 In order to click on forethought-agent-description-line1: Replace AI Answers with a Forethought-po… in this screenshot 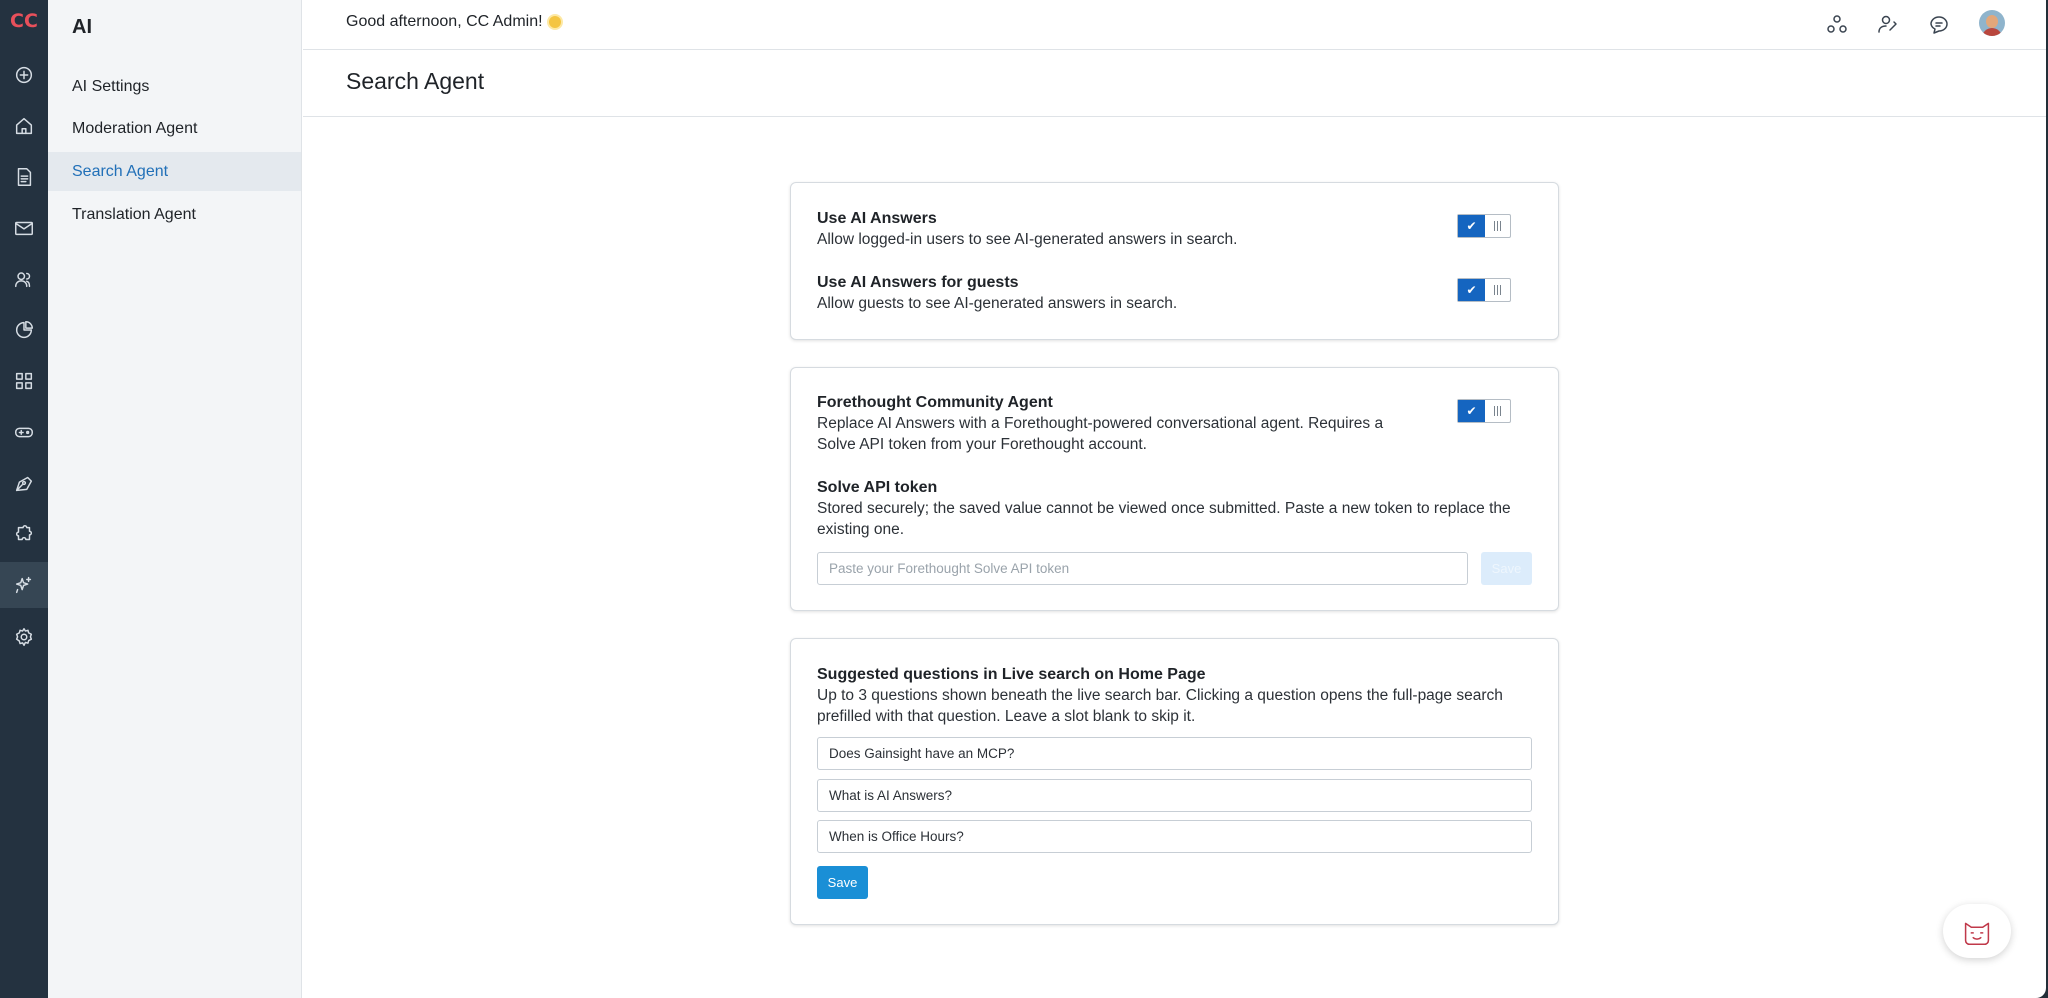, I will do `click(1100, 423)`.